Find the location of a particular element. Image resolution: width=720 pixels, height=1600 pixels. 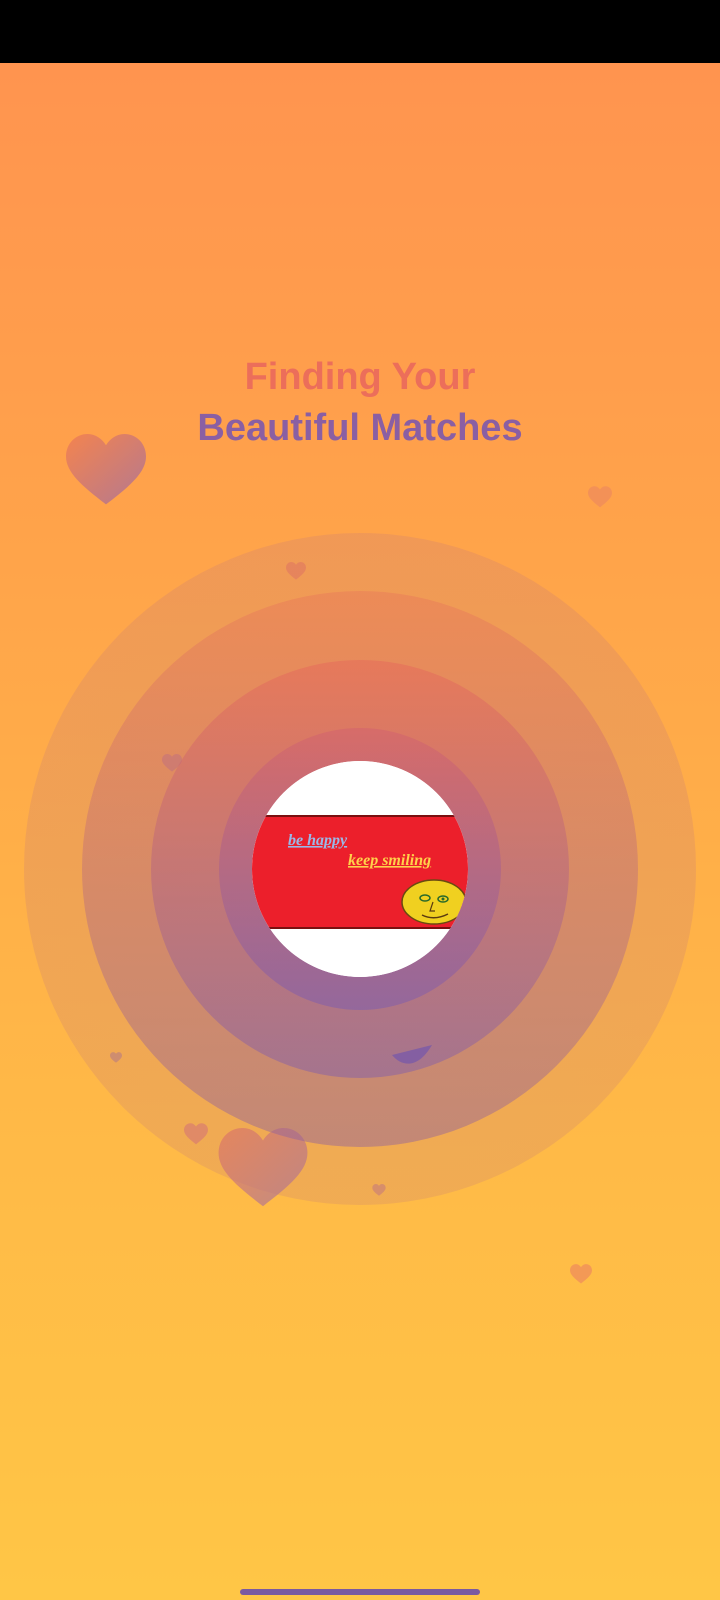

avatar-text-2: keep smiling is located at coordinates (389, 860).